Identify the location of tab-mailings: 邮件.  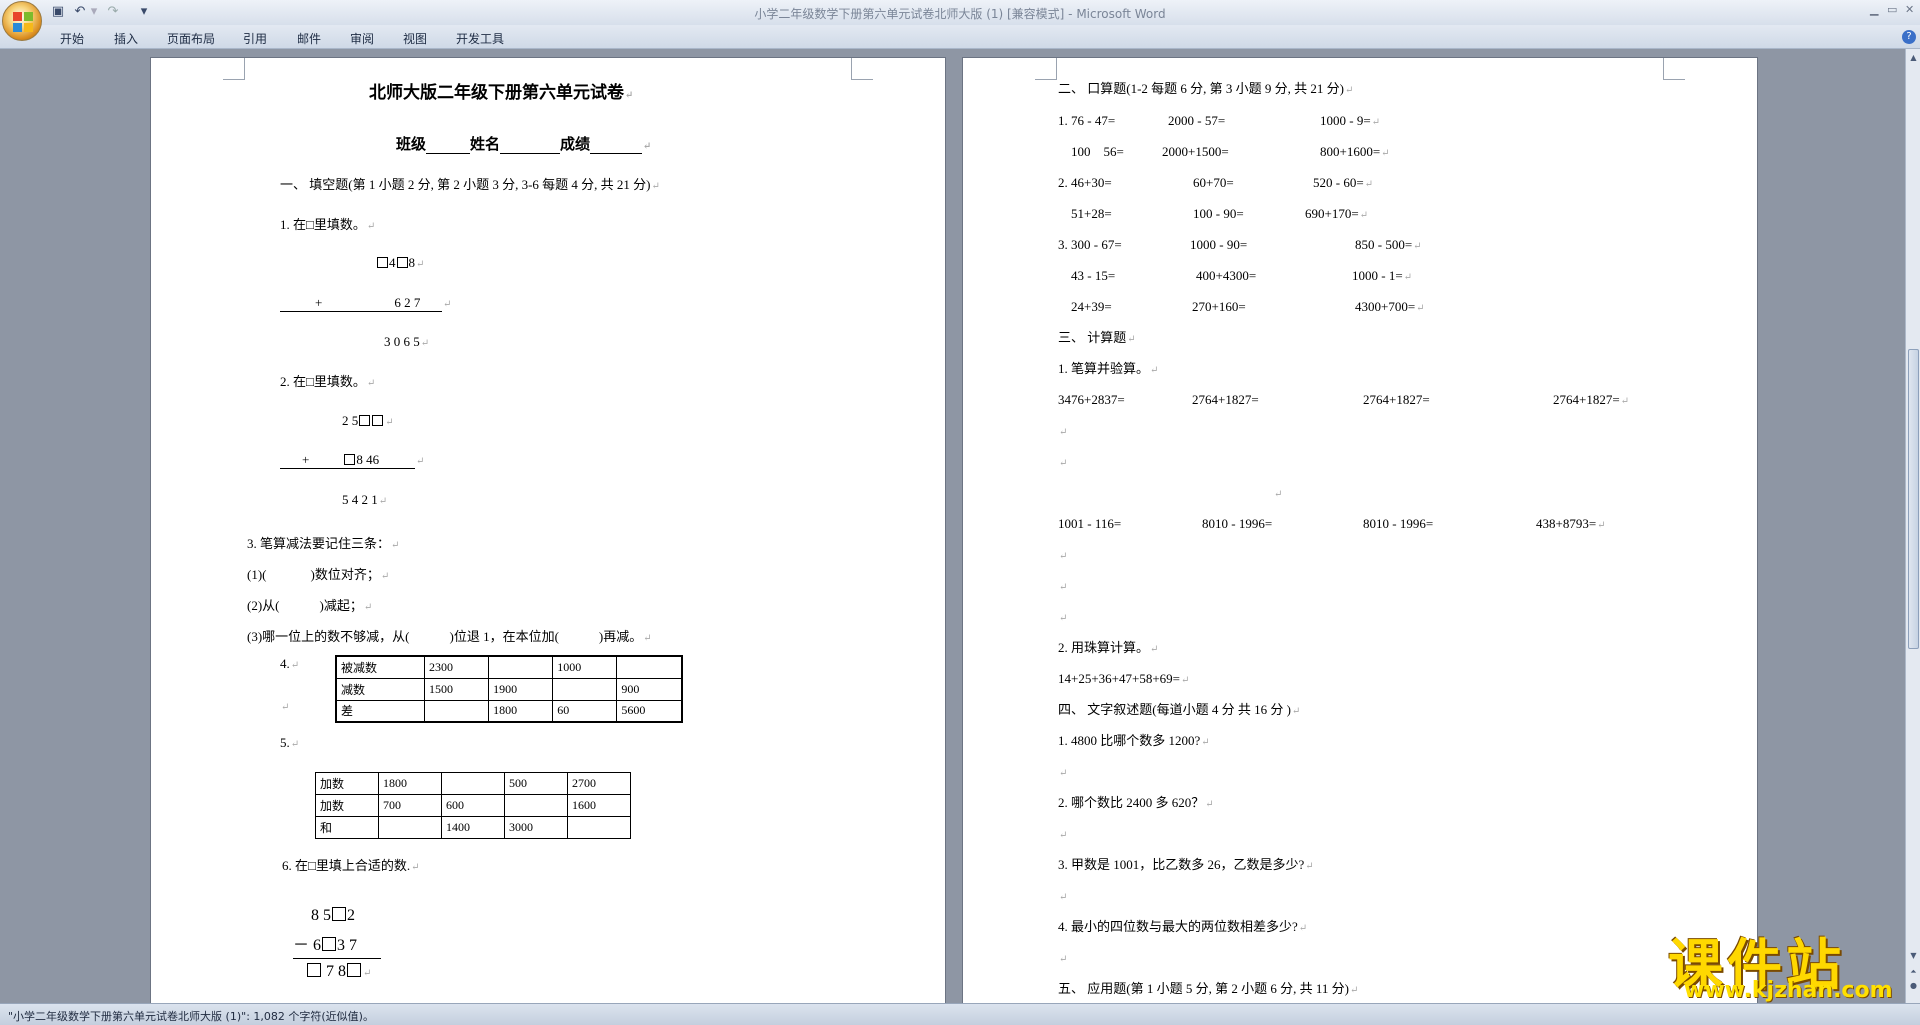
(309, 38).